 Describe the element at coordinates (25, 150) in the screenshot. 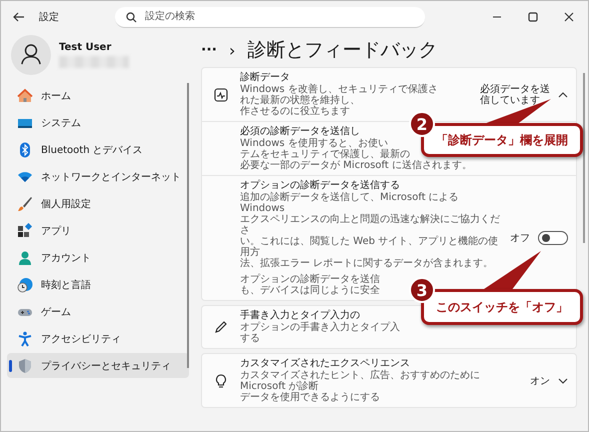

I see `bluetooth-icon` at that location.